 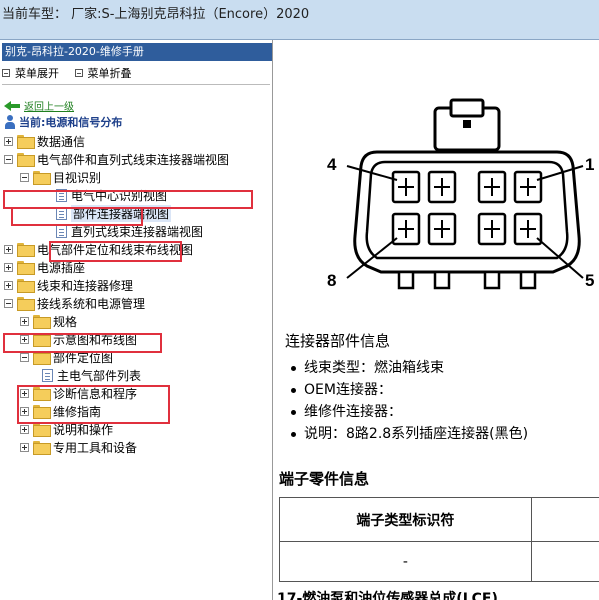 I want to click on menu-collapse-button: 菜单折叠, so click(x=103, y=73).